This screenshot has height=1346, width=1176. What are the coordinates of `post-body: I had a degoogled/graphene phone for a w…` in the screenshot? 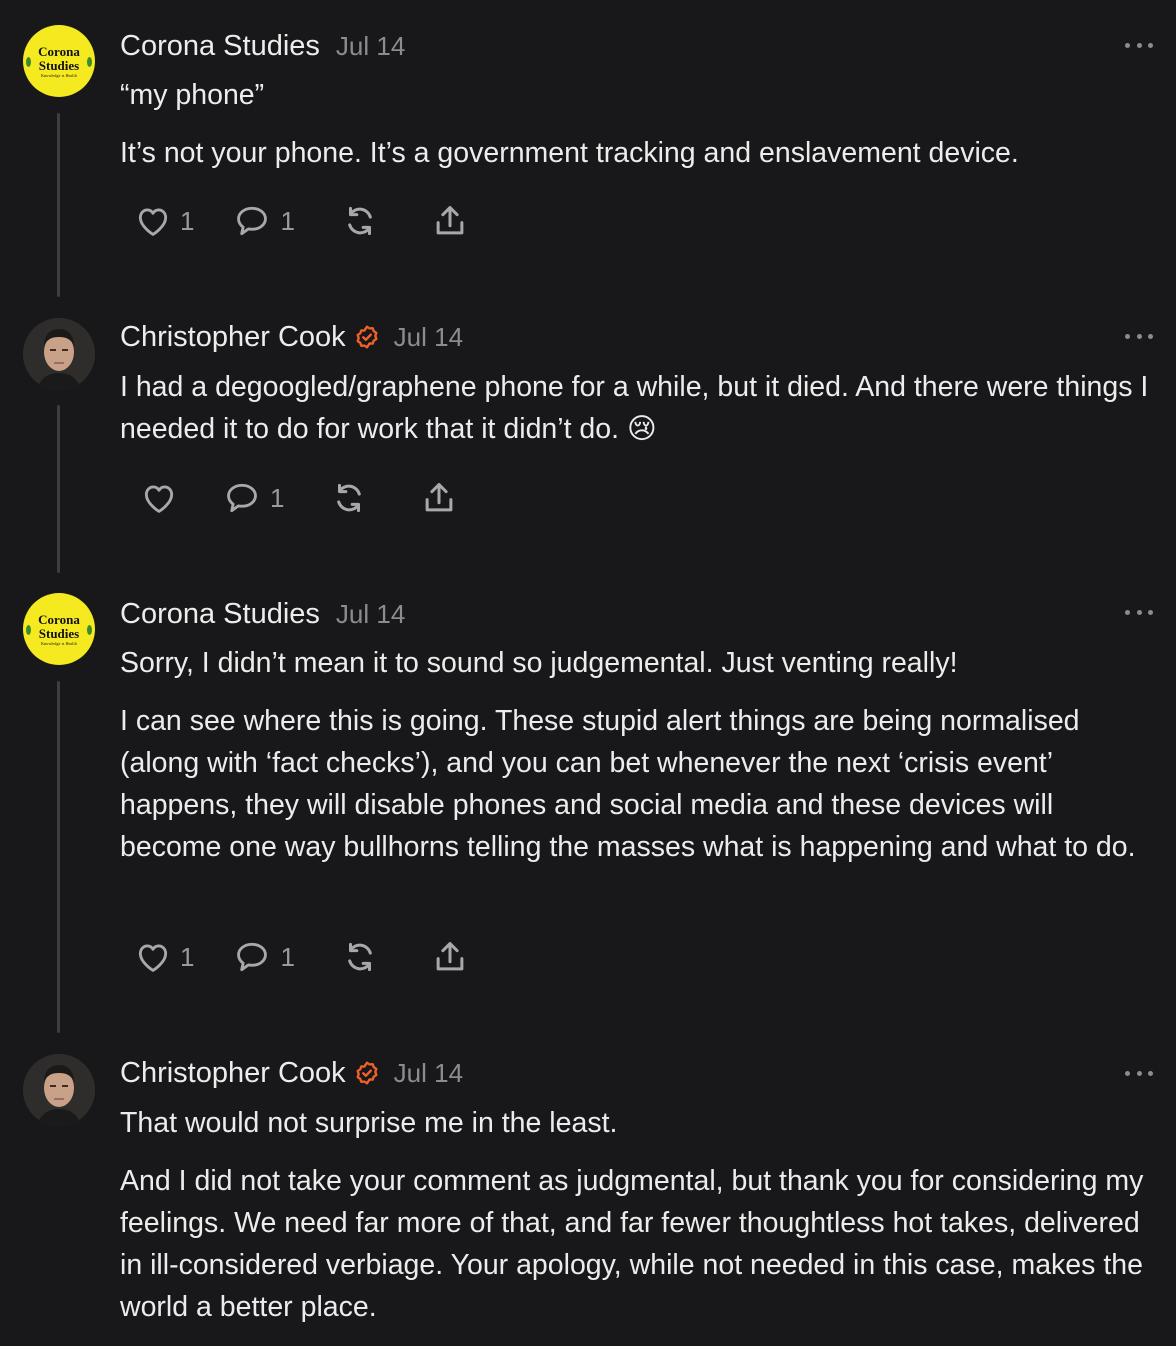 It's located at (640, 416).